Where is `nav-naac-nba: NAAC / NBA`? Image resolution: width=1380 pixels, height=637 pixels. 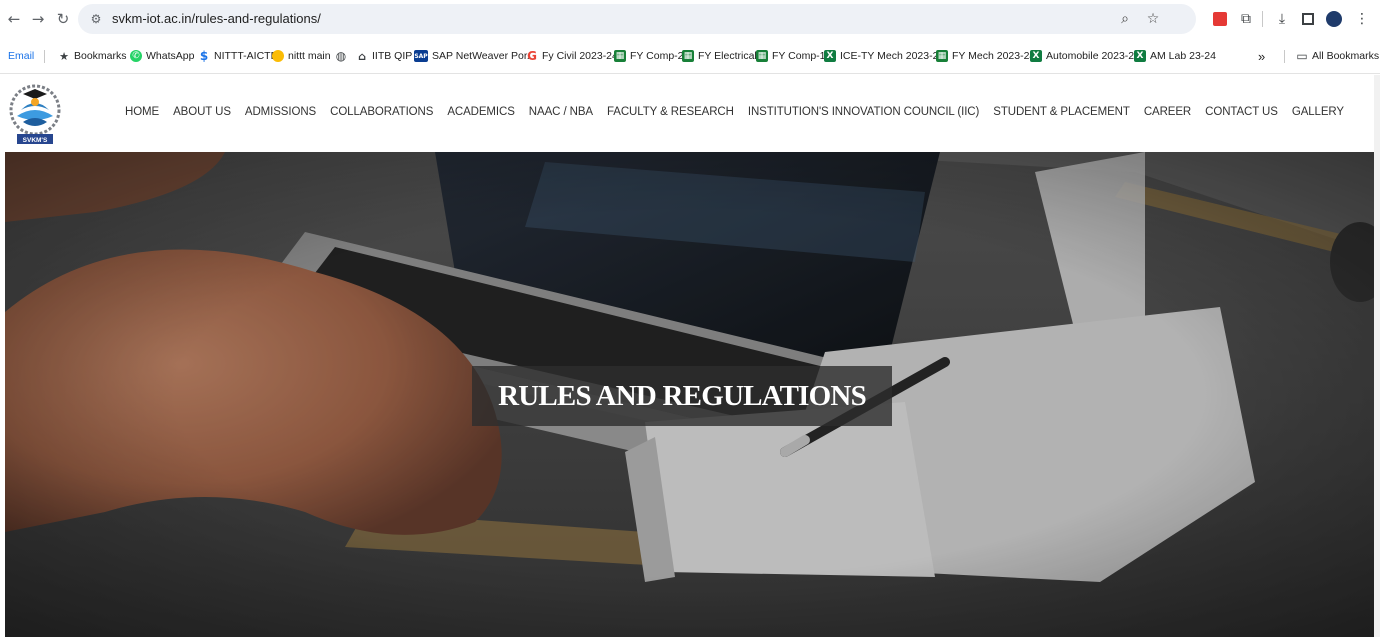
nav-naac-nba: NAAC / NBA is located at coordinates (561, 112).